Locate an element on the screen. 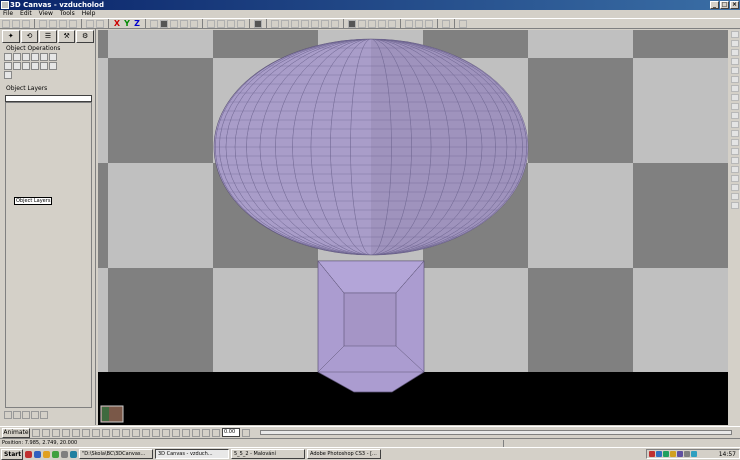 This screenshot has height=460, width=740. prev-frame-icon is located at coordinates (146, 432).